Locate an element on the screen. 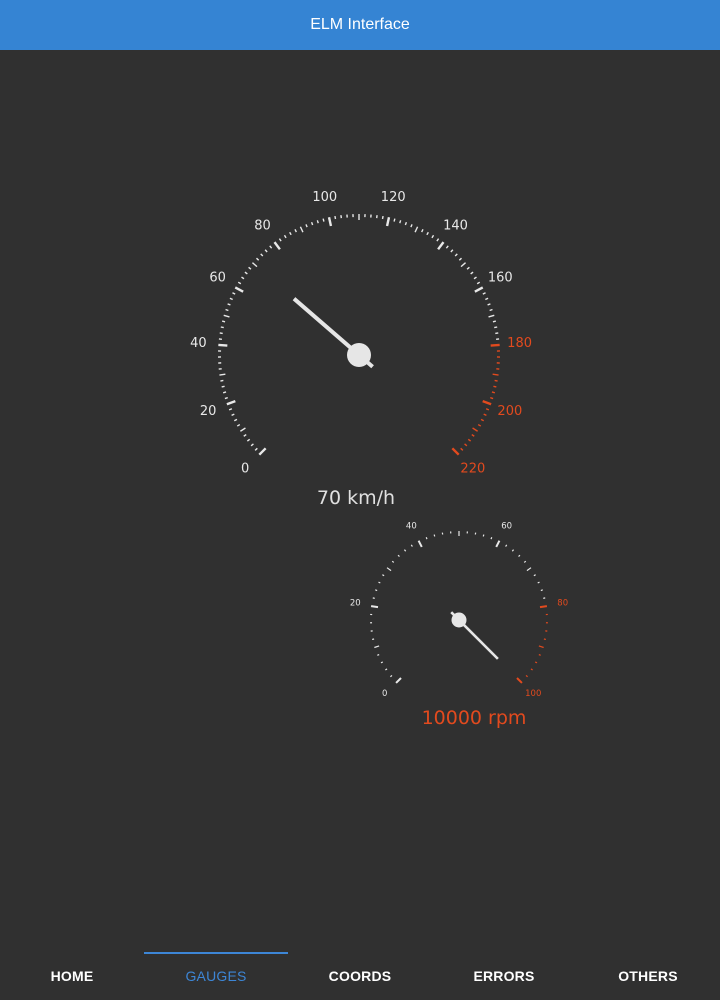 This screenshot has height=1000, width=720. speed-gauge-tick-label: 120 is located at coordinates (393, 197).